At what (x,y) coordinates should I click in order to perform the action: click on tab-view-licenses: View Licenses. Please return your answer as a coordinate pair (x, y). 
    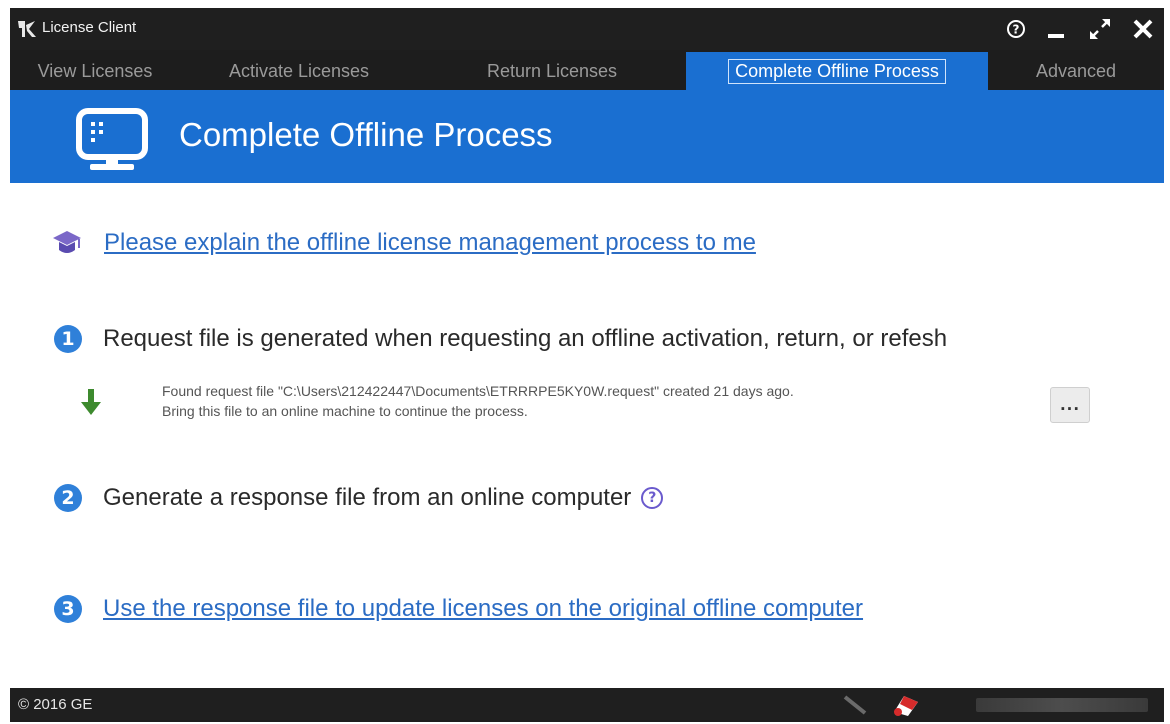
    Looking at the image, I should click on (95, 71).